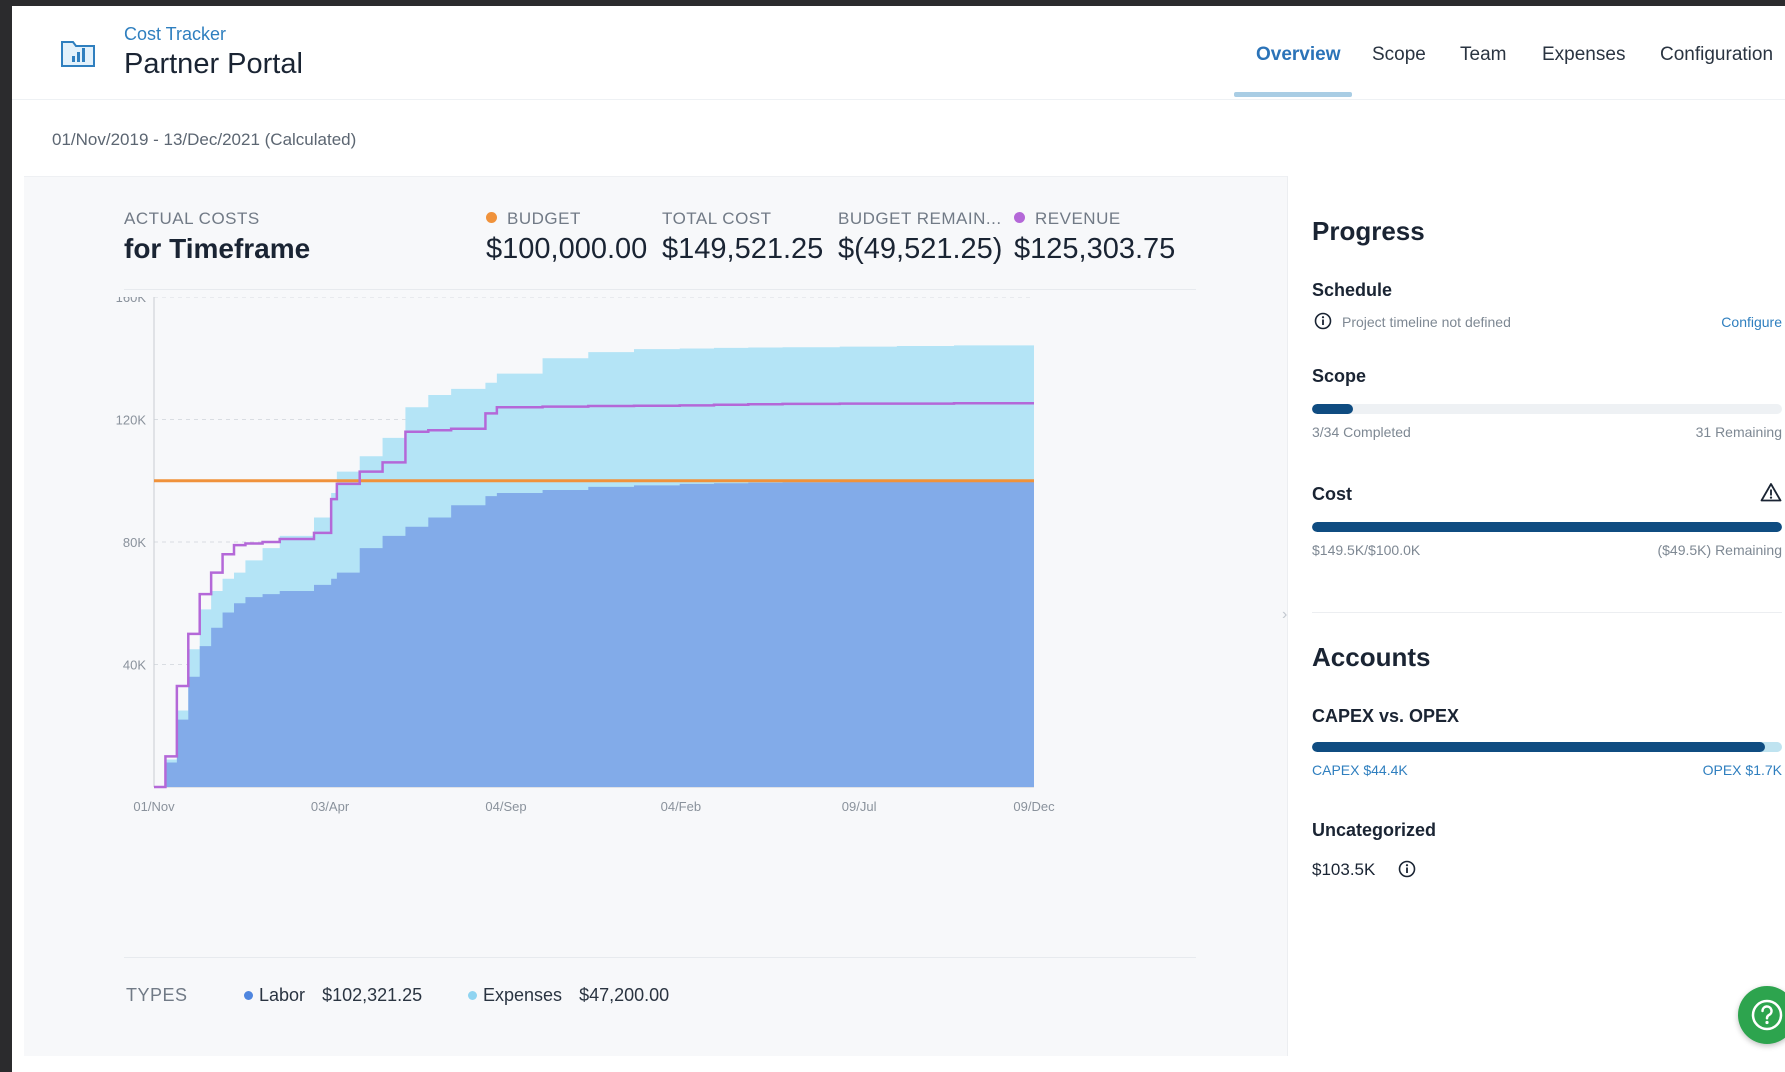 The image size is (1785, 1072). I want to click on warning-icon, so click(1771, 492).